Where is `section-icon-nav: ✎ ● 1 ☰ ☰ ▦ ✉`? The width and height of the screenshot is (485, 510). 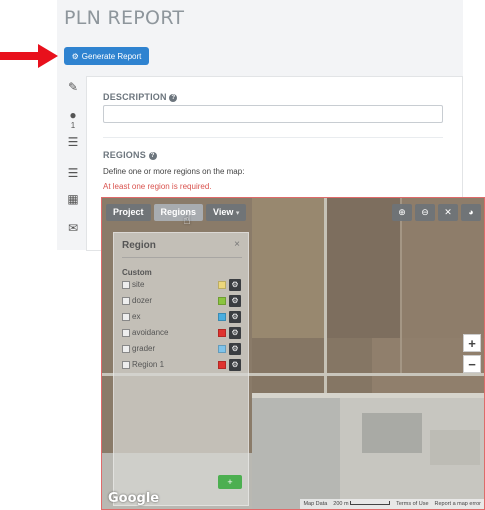
section-icon-nav: ✎ ● 1 ☰ ☰ ▦ ✉ is located at coordinates (73, 168).